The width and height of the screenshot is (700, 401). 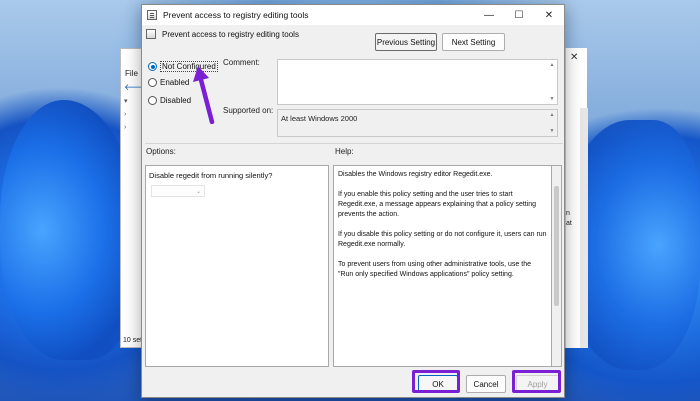 What do you see at coordinates (131, 73) in the screenshot?
I see `background-menu-file: File` at bounding box center [131, 73].